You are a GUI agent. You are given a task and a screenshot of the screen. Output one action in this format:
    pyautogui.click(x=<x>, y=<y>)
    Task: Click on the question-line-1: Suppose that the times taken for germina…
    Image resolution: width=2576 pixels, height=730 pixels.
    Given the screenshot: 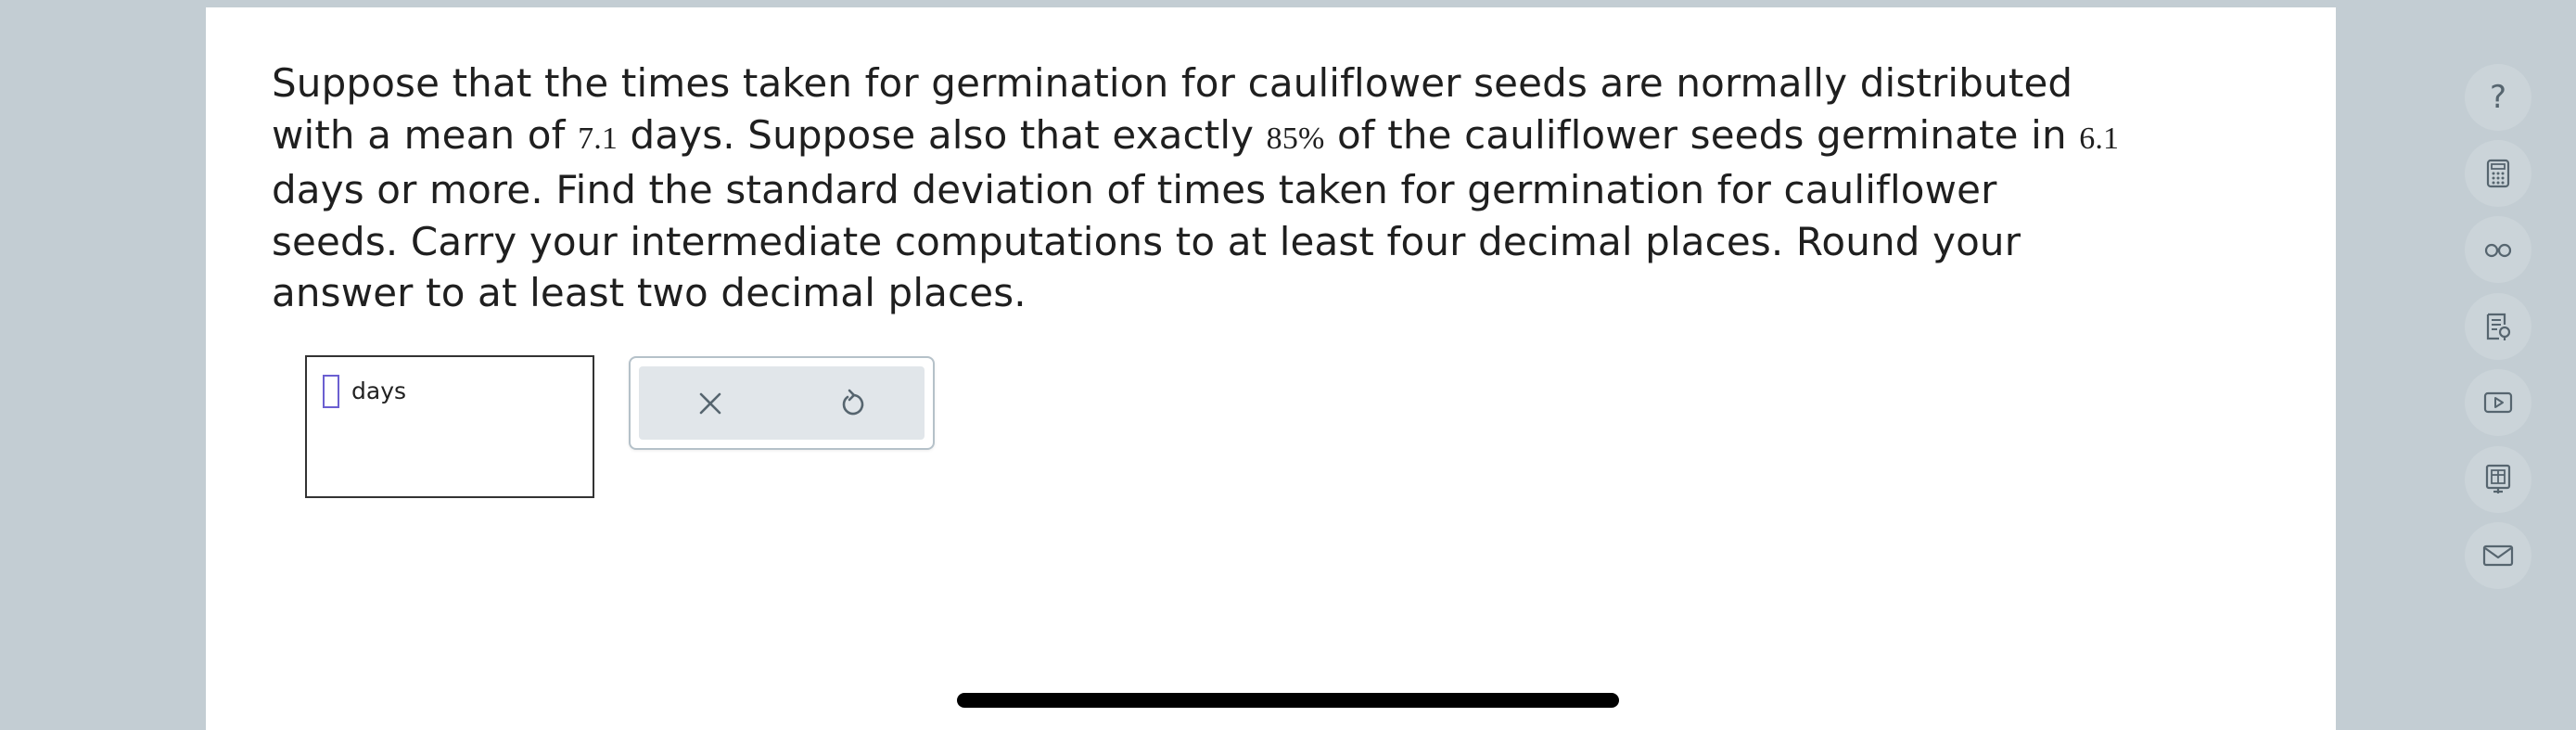 What is the action you would take?
    pyautogui.click(x=1172, y=83)
    